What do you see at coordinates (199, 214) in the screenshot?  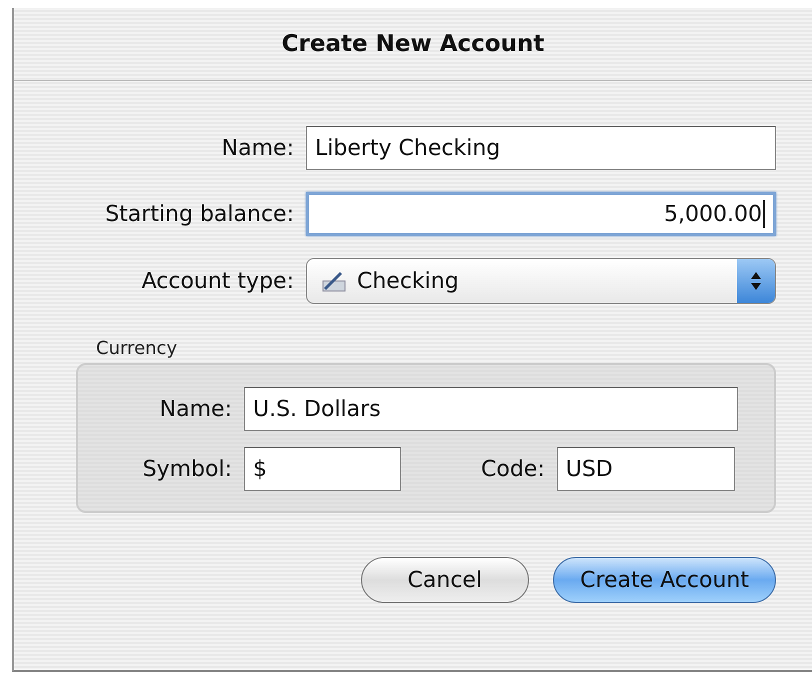 I see `field-label: Starting balance:` at bounding box center [199, 214].